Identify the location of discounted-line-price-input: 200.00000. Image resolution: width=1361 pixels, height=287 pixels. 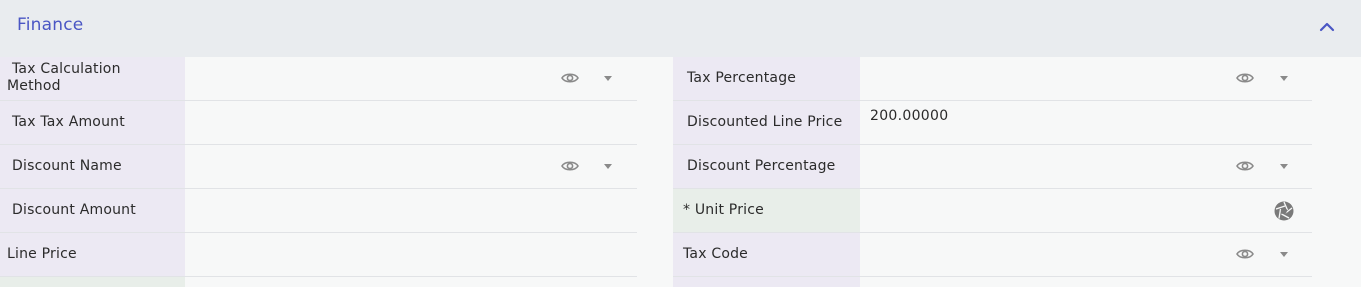
(1086, 122).